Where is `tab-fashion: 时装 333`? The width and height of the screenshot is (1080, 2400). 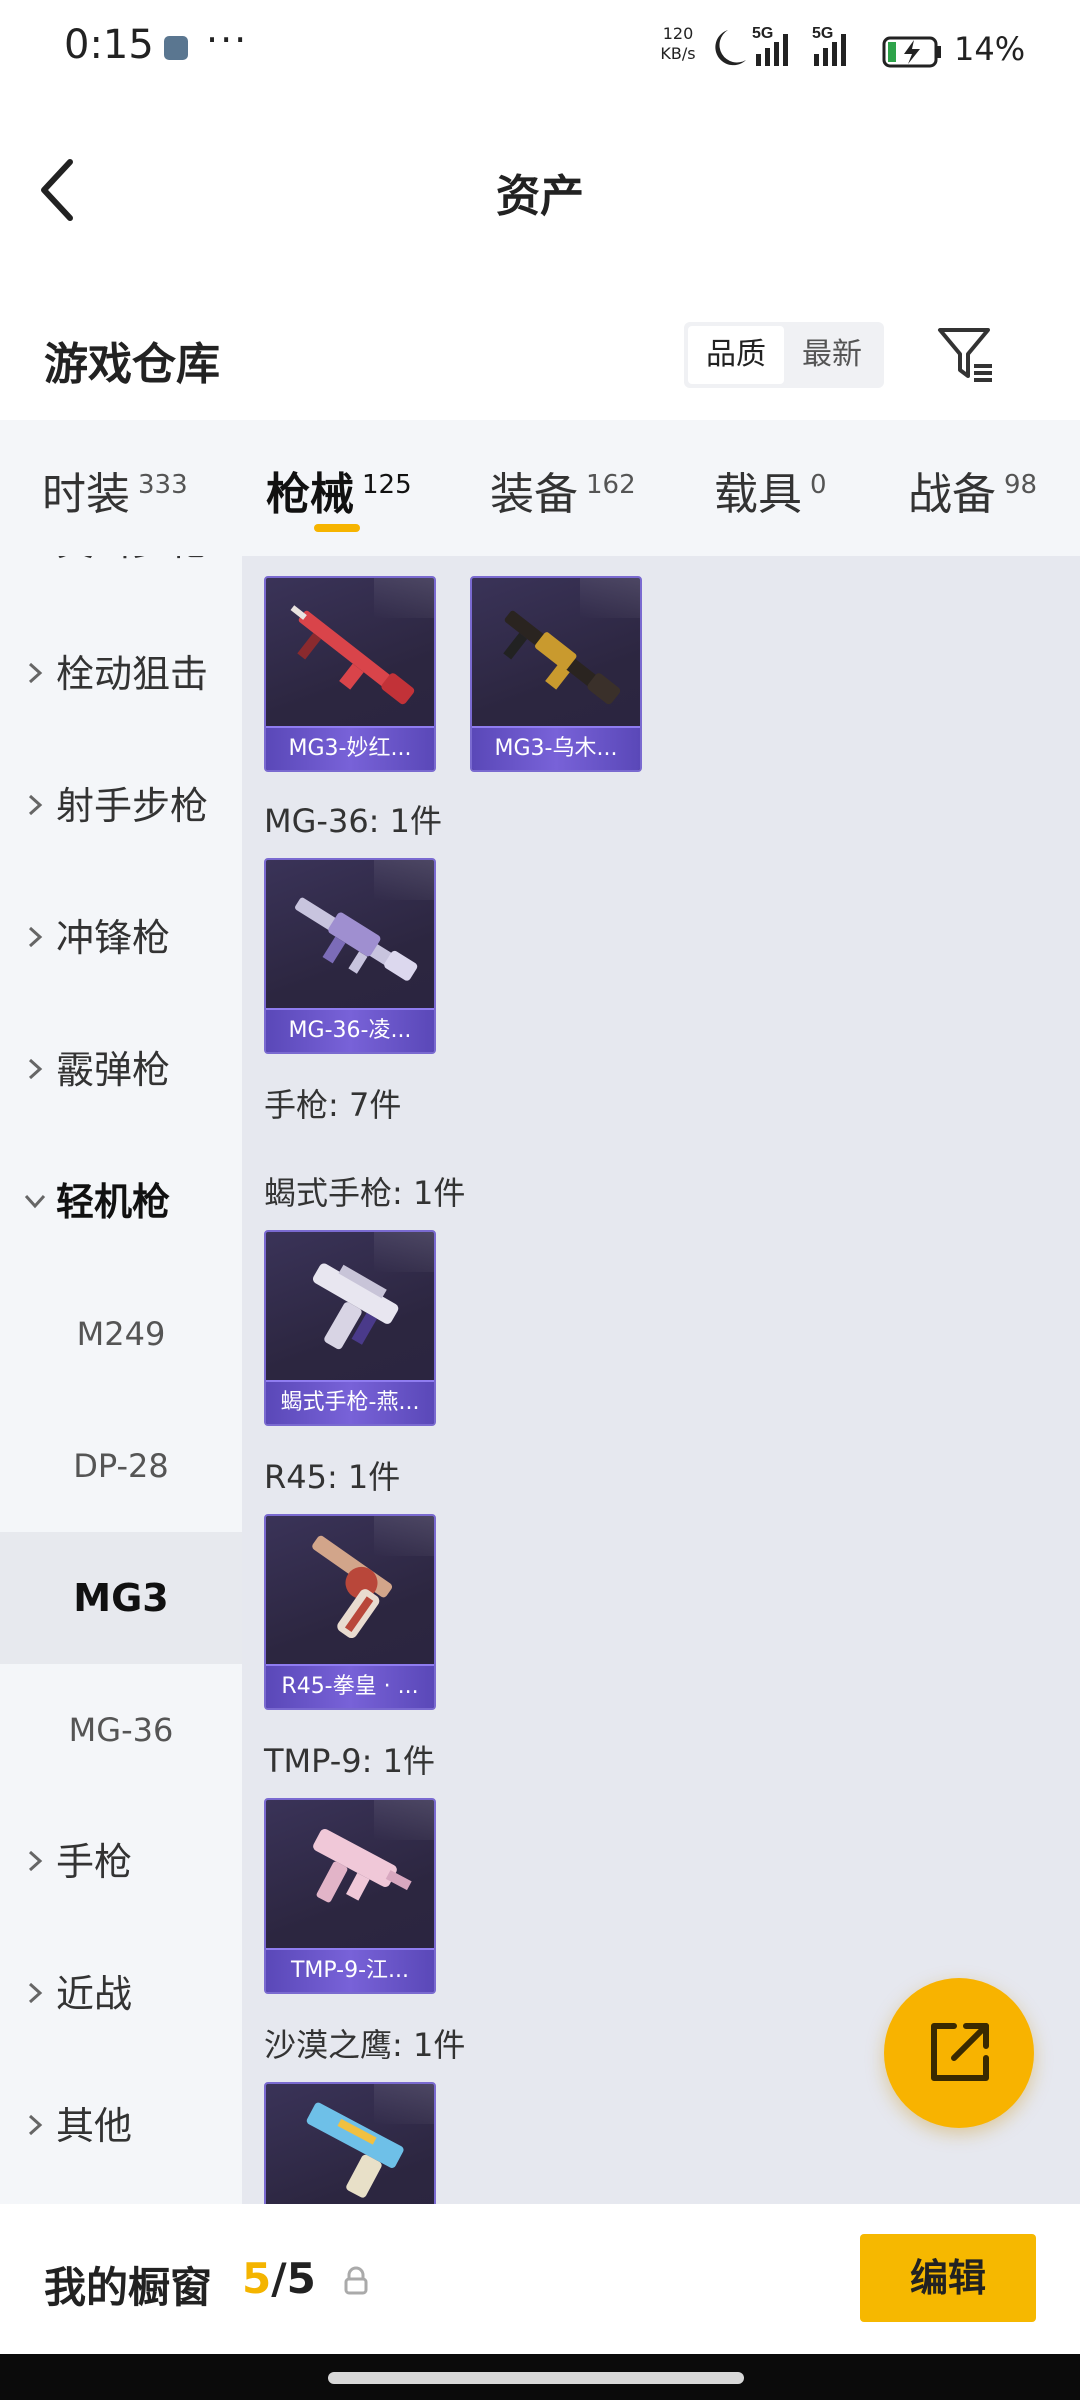 tab-fashion: 时装 333 is located at coordinates (115, 490).